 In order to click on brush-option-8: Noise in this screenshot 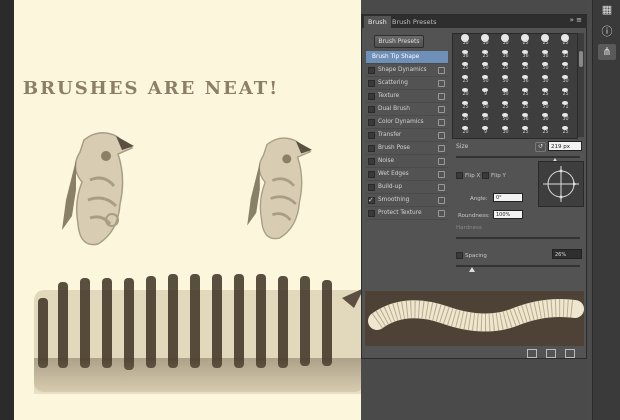, I will do `click(407, 161)`.